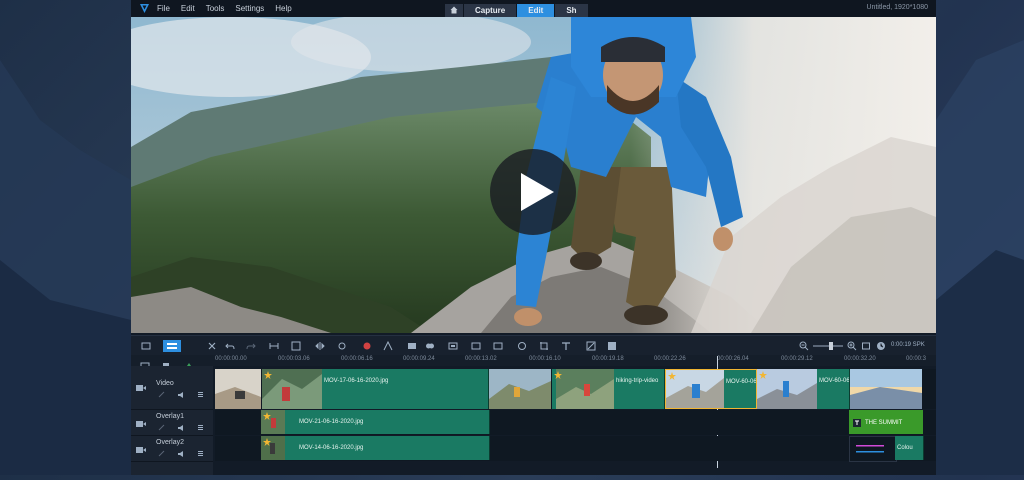  What do you see at coordinates (803, 389) in the screenshot?
I see `clip-video: MOV-60-06` at bounding box center [803, 389].